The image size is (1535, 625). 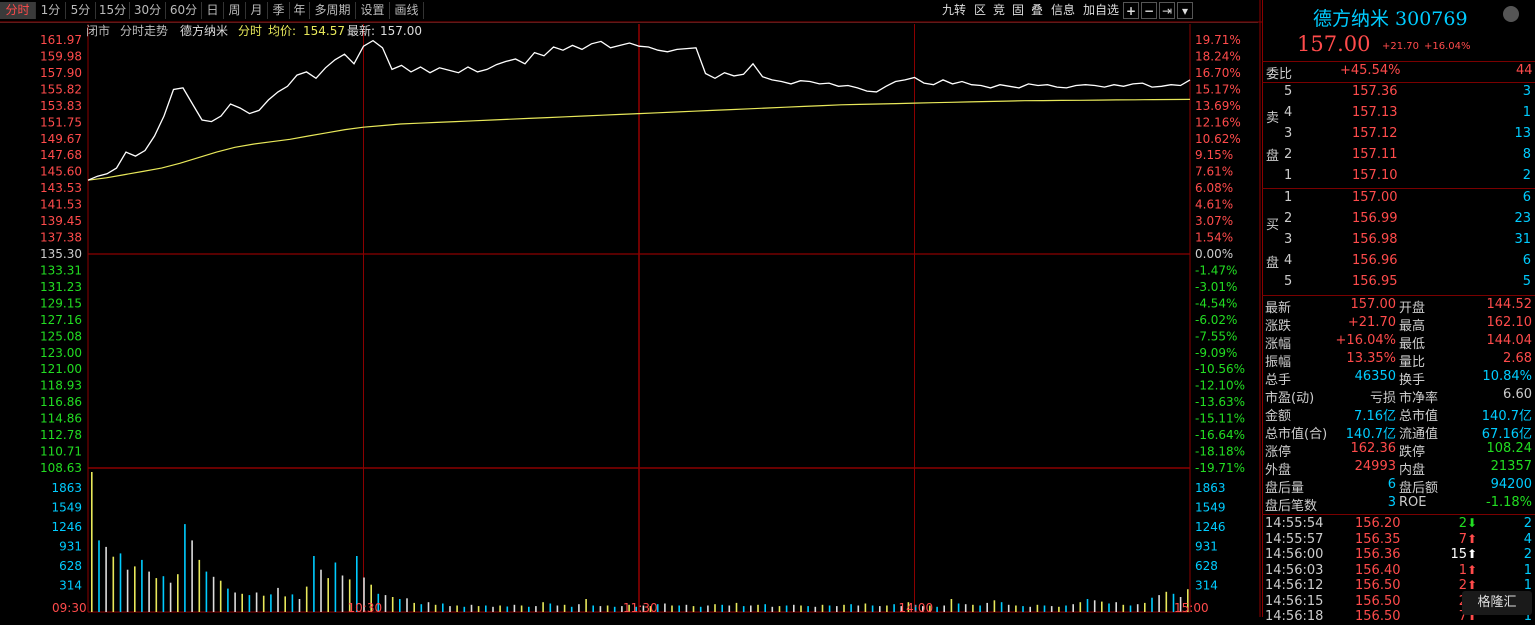 I want to click on stat-label: 内盘, so click(x=1412, y=470).